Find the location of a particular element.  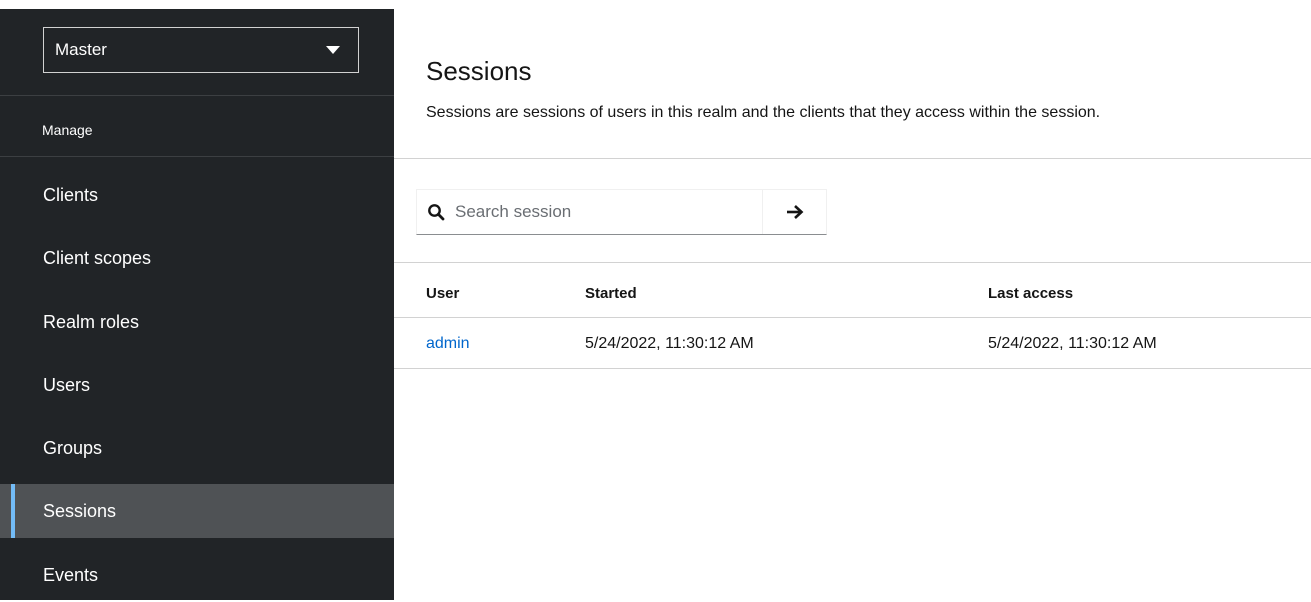

search-bar is located at coordinates (621, 212).